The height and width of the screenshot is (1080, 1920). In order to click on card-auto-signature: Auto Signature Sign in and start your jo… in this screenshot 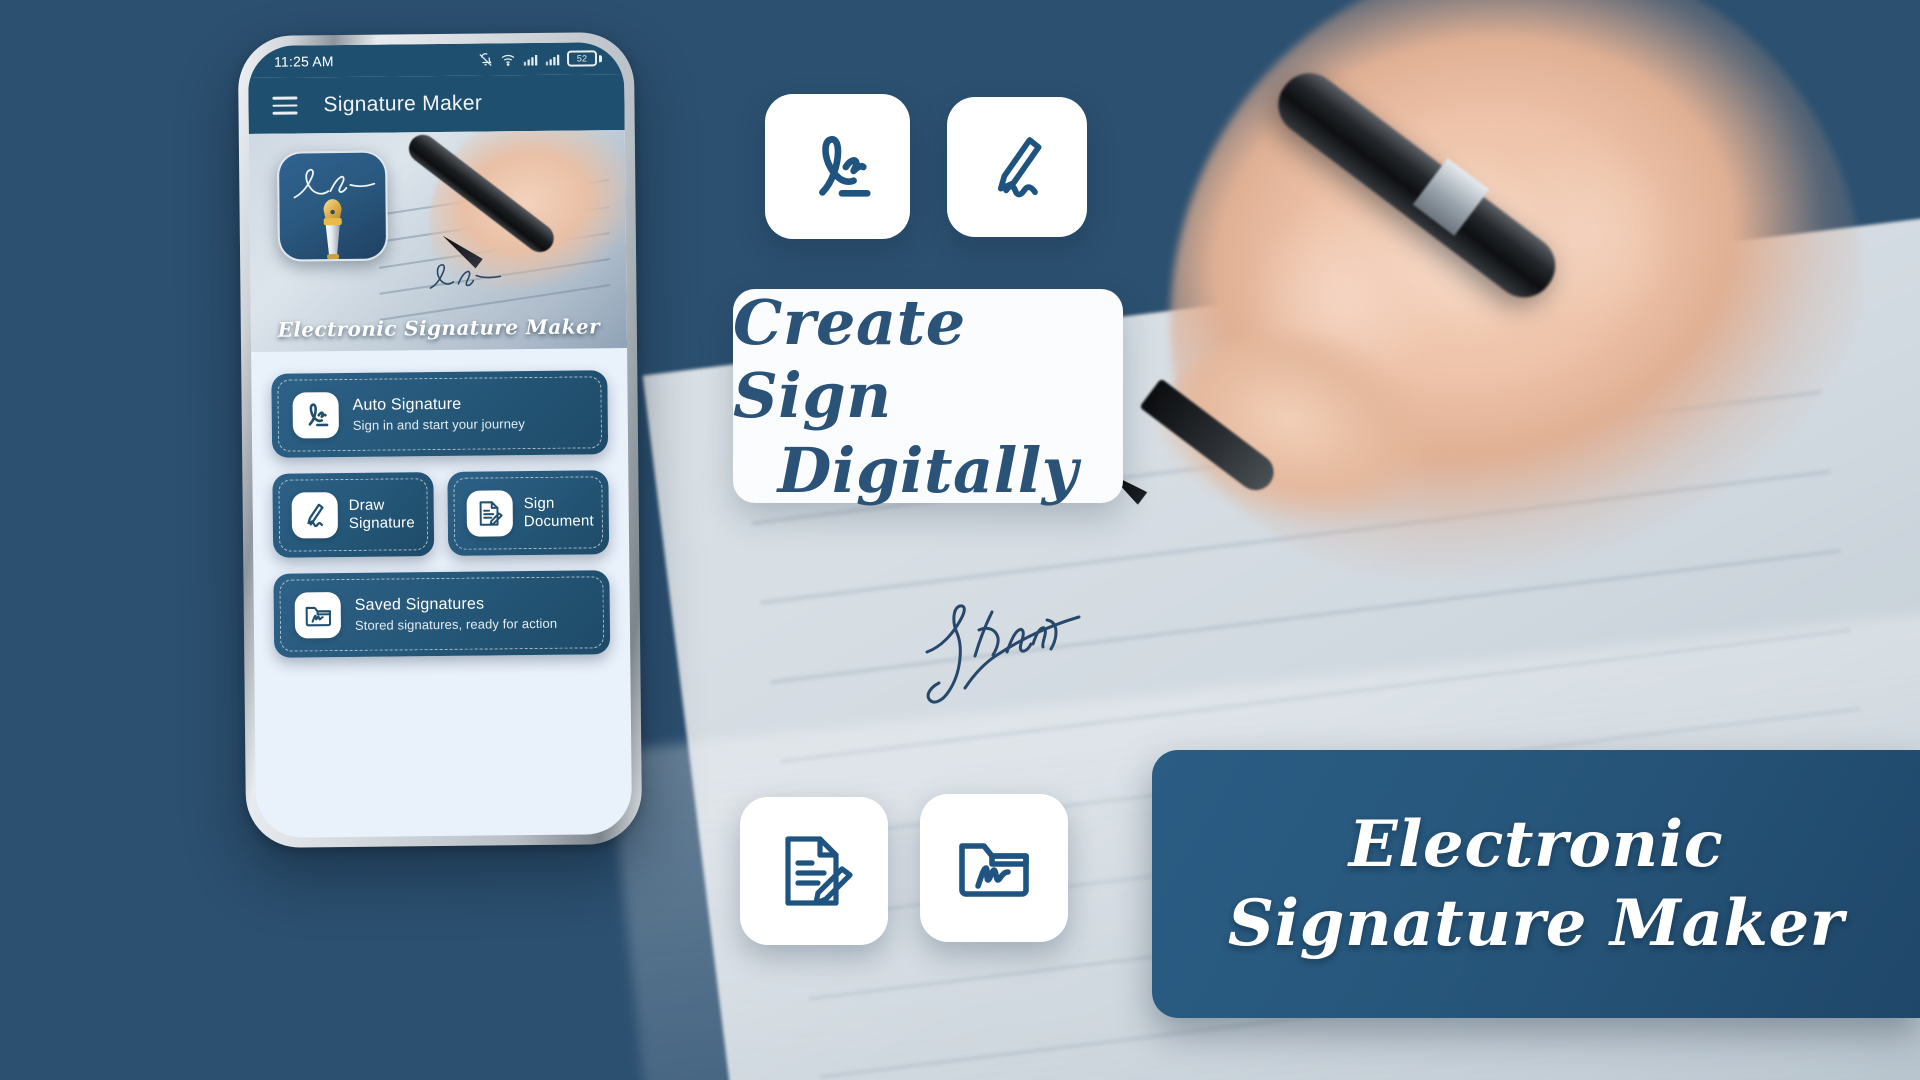, I will do `click(440, 414)`.